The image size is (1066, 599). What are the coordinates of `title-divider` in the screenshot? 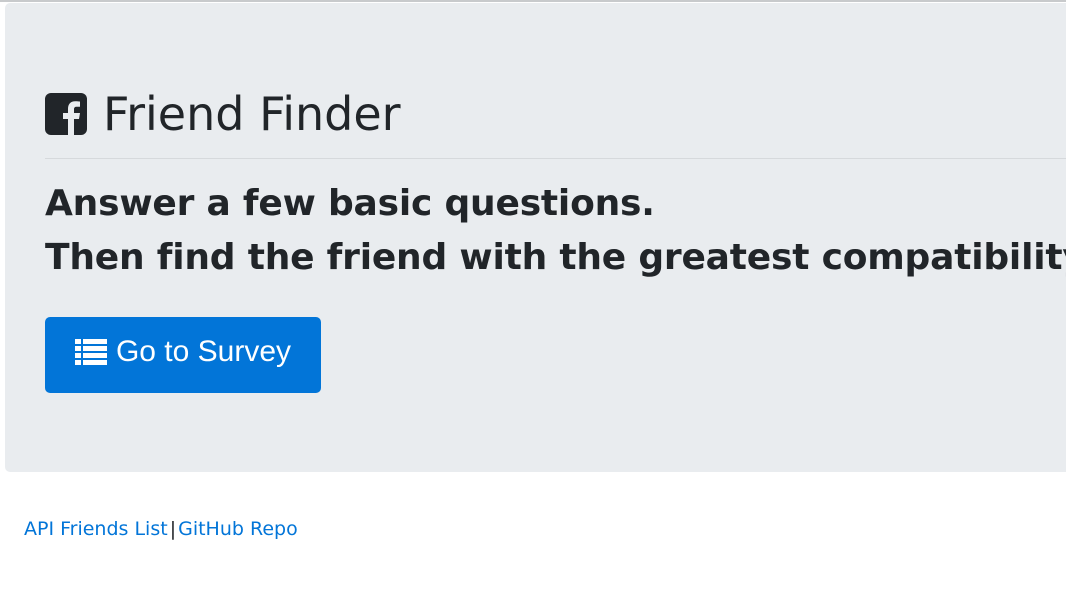 It's located at (555, 158).